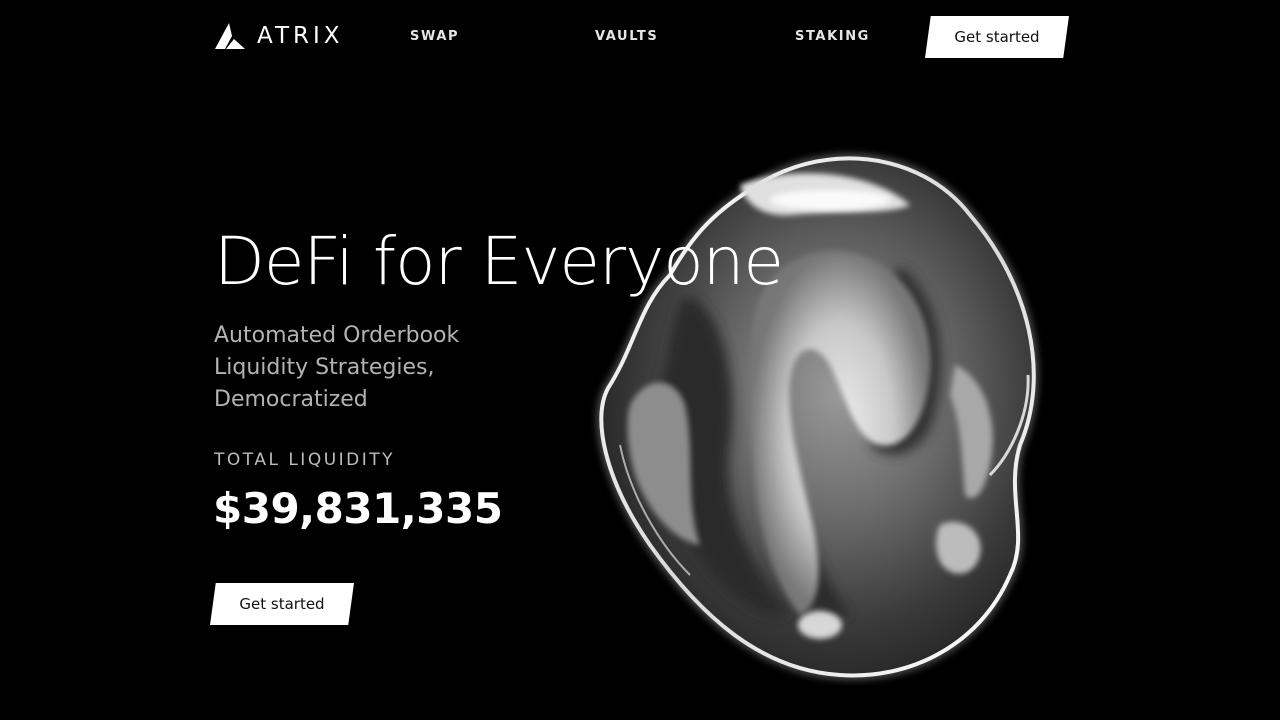  Describe the element at coordinates (324, 367) in the screenshot. I see `hero-subtitle-line: Liquidity Strategies,` at that location.